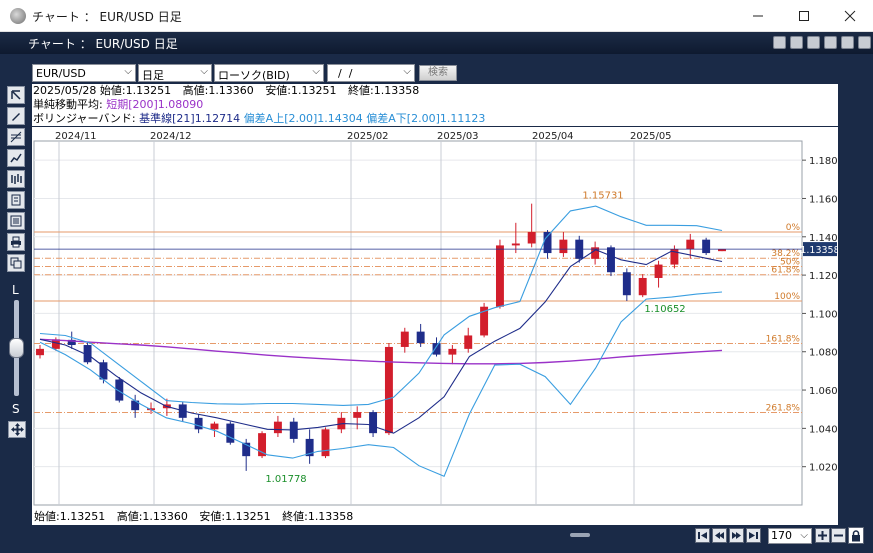 The width and height of the screenshot is (873, 553). What do you see at coordinates (70, 516) in the screenshot?
I see `footer-open: 始値:1.13251` at bounding box center [70, 516].